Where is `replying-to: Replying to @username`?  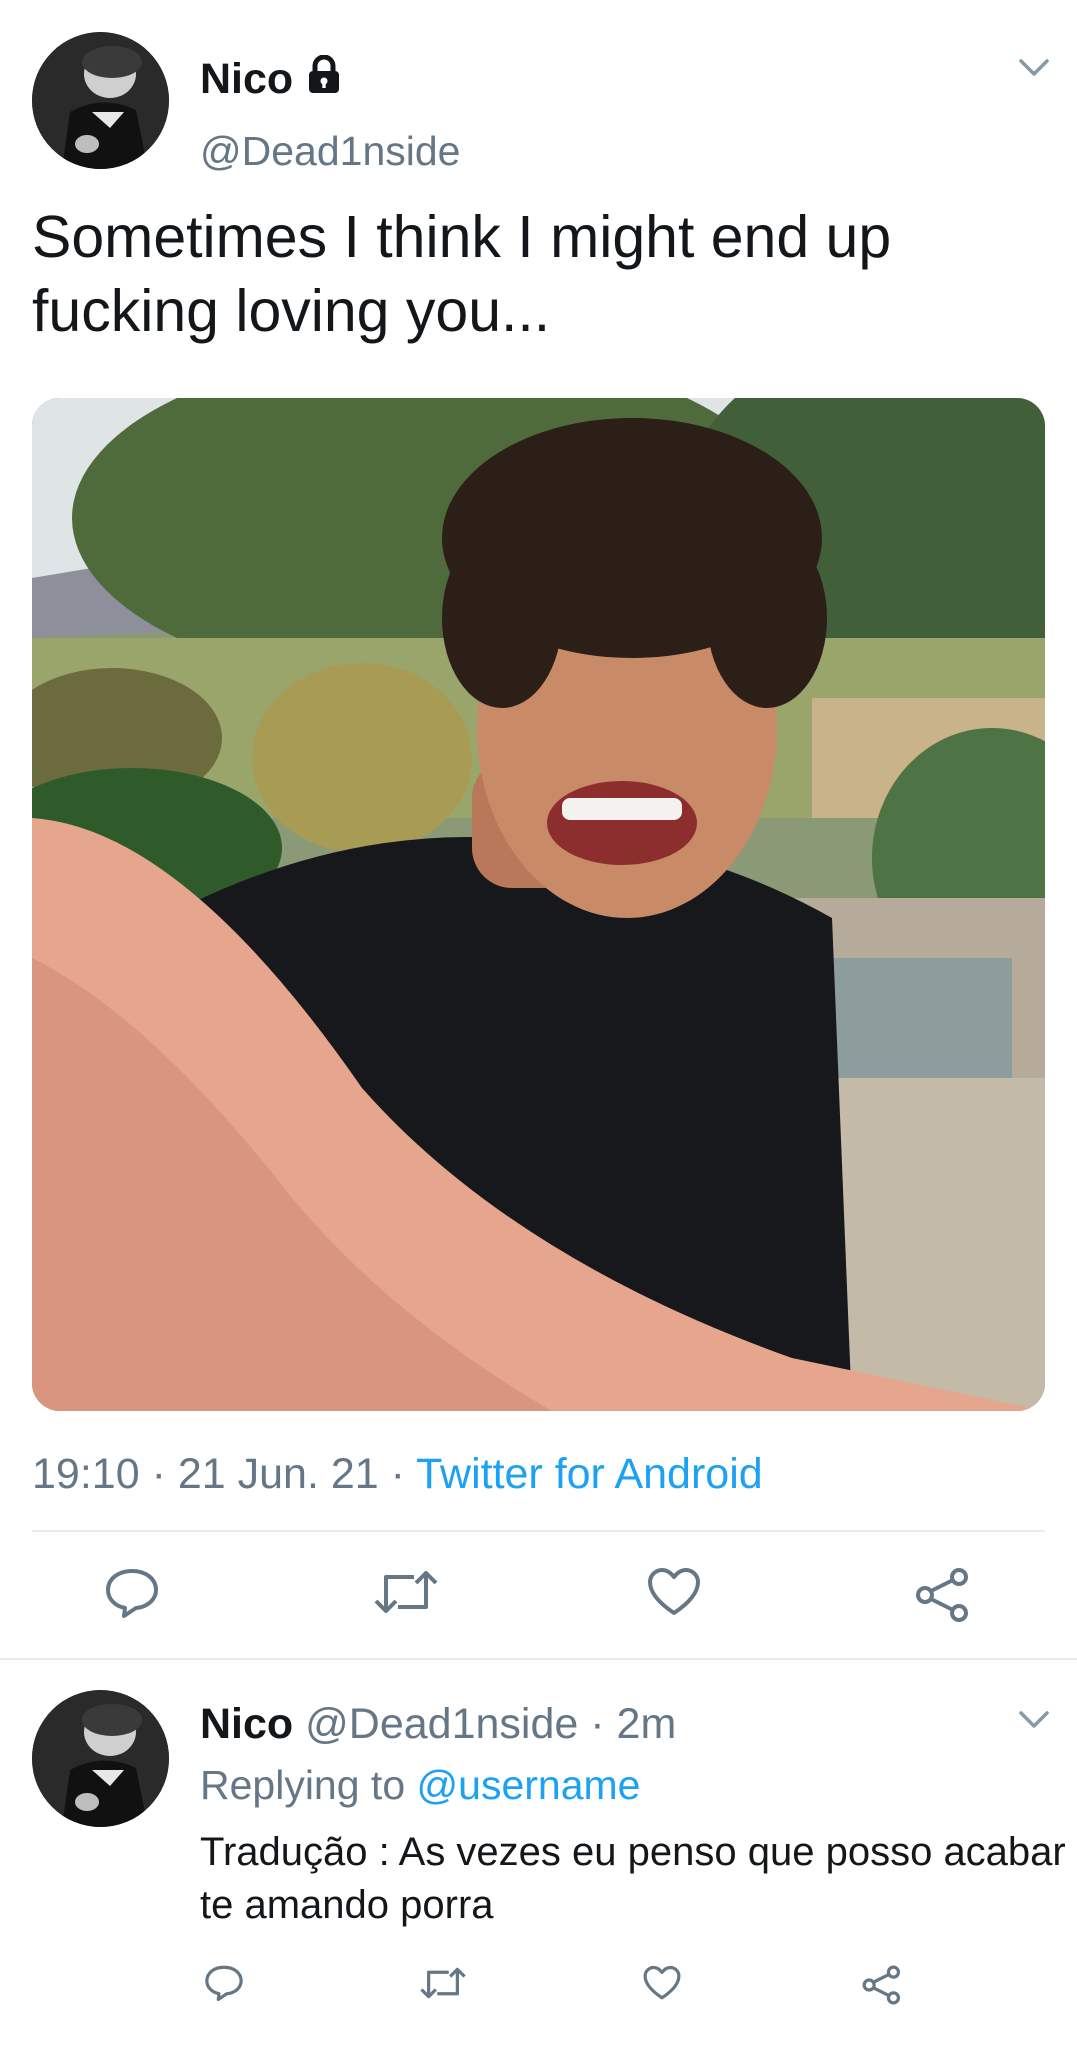
replying-to: Replying to @username is located at coordinates (420, 1785).